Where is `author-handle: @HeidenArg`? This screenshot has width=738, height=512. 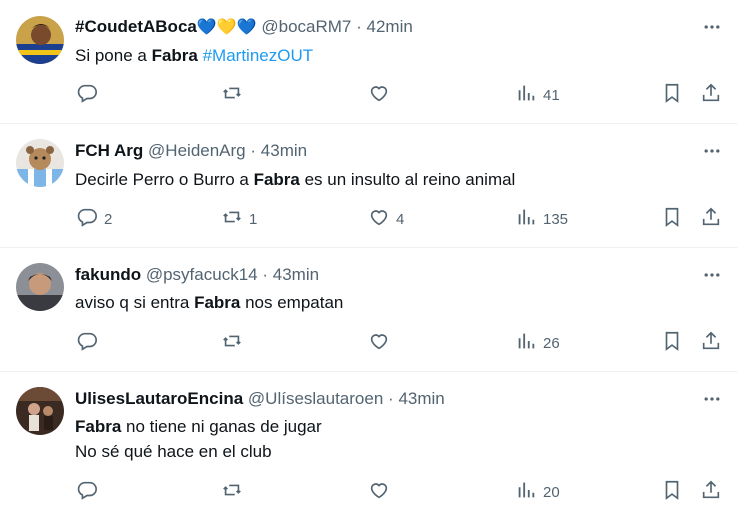 author-handle: @HeidenArg is located at coordinates (197, 150).